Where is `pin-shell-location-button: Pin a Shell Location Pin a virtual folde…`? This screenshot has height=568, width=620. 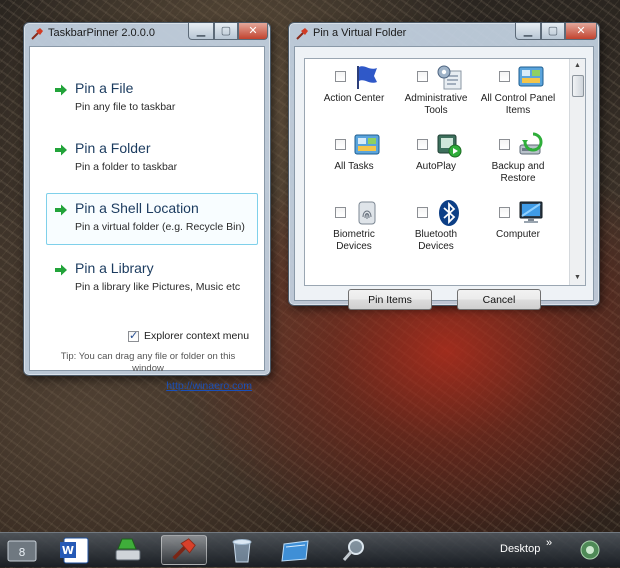 pin-shell-location-button: Pin a Shell Location Pin a virtual folde… is located at coordinates (152, 219).